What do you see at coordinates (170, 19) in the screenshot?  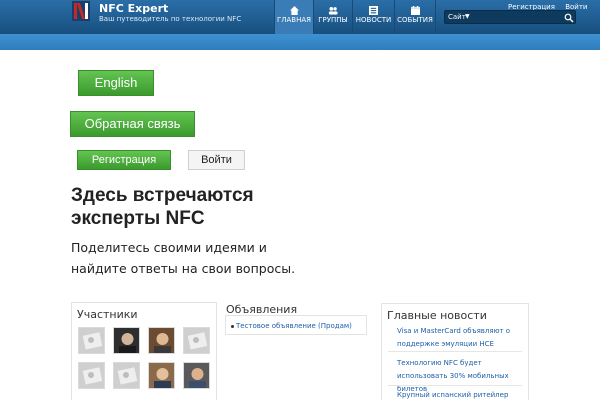 I see `site-subtitle: Ваш путеводитель по технологии NFC` at bounding box center [170, 19].